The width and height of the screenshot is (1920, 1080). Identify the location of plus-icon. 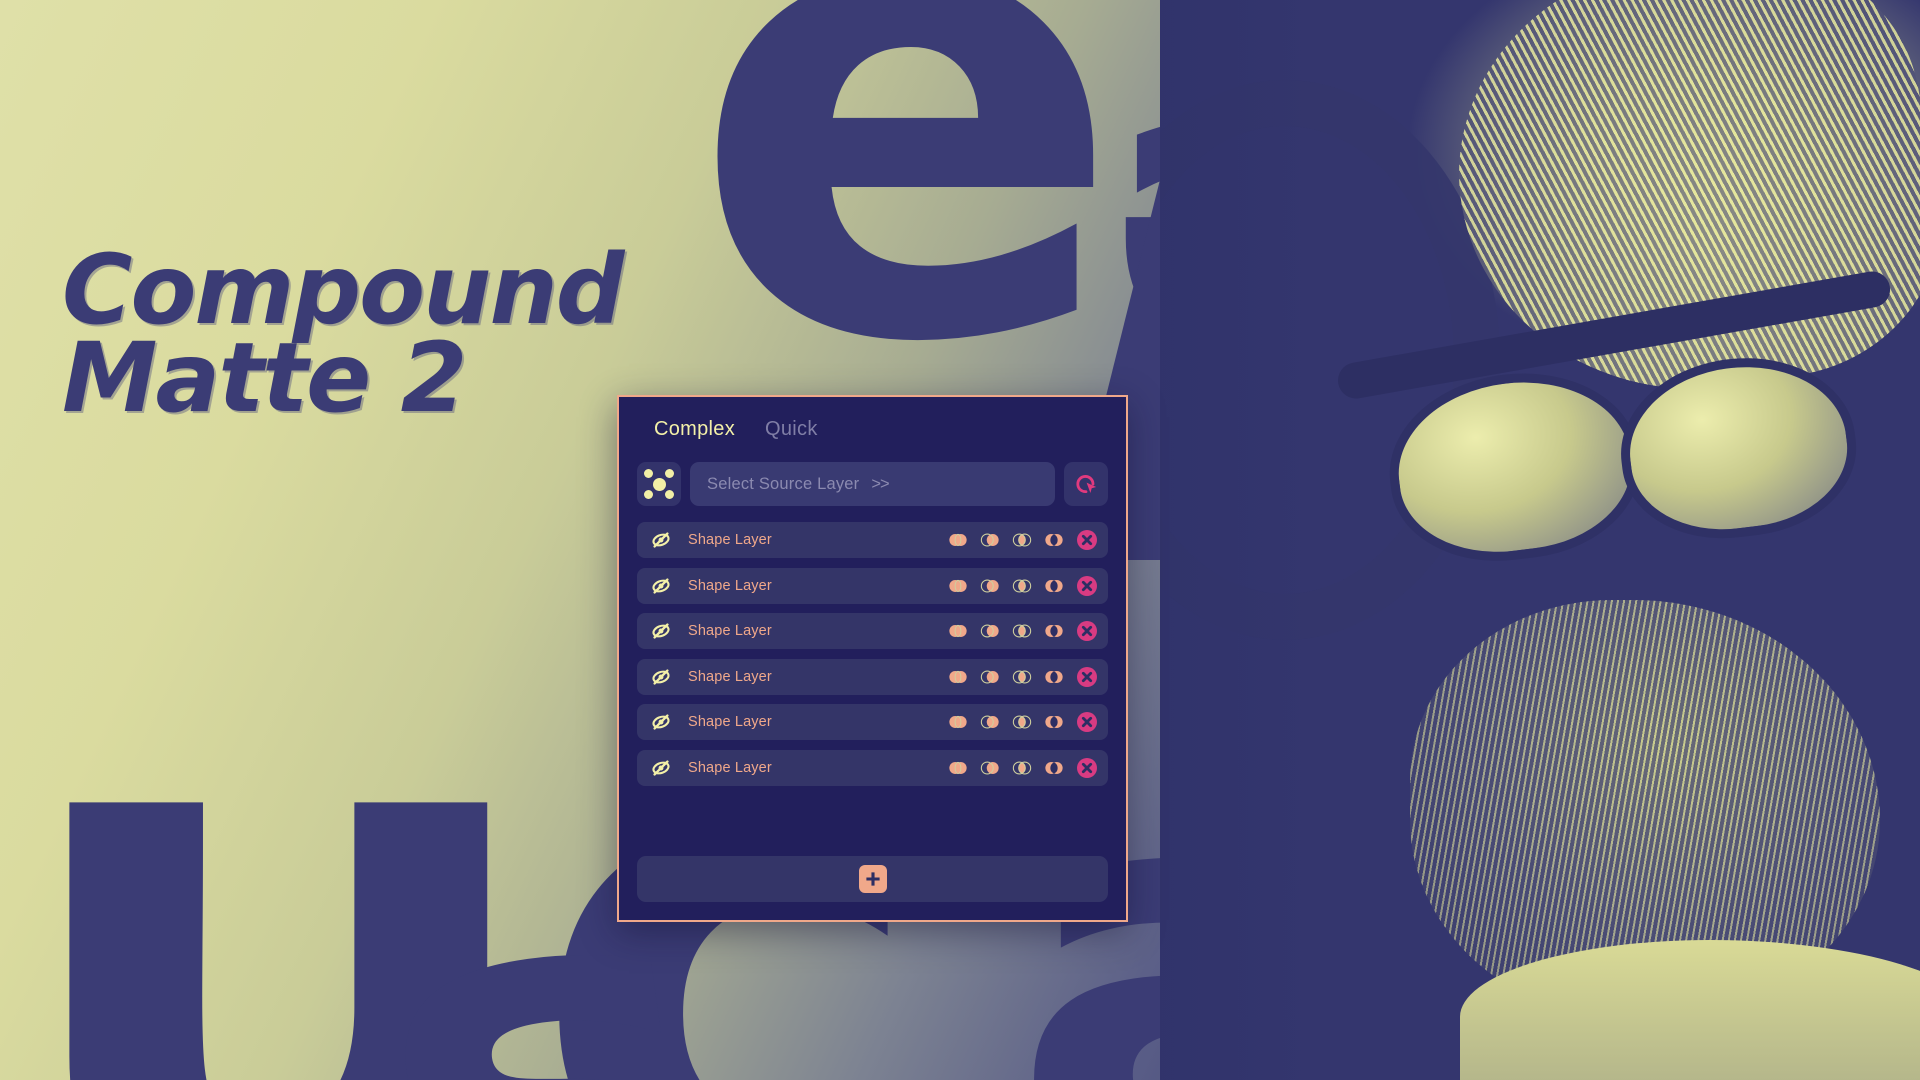
(872, 879).